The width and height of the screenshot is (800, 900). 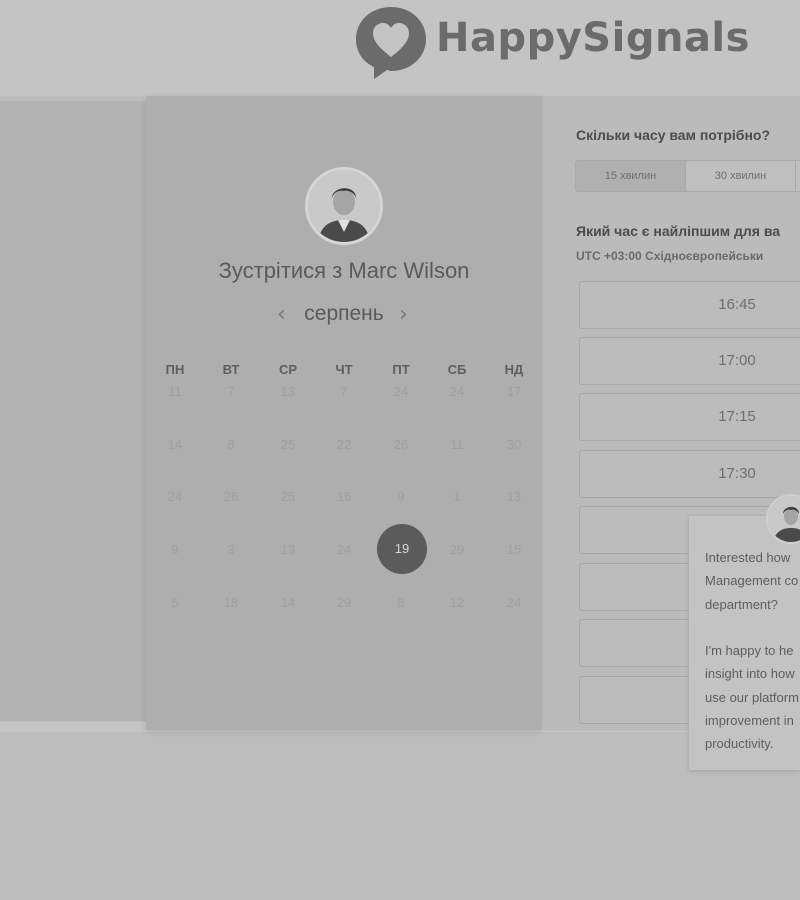 I want to click on weekday-sun: НД, so click(x=514, y=369).